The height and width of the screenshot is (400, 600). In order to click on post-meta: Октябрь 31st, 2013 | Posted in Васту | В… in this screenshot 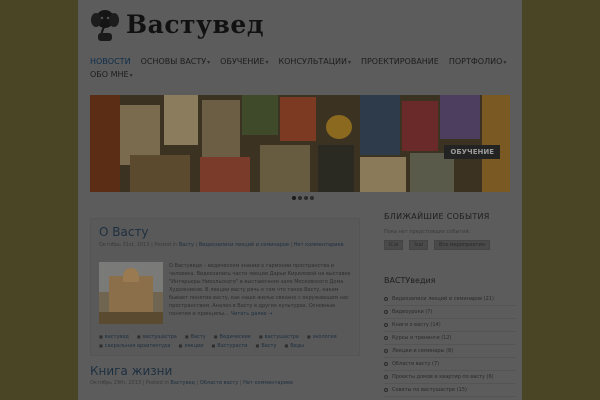, I will do `click(225, 245)`.